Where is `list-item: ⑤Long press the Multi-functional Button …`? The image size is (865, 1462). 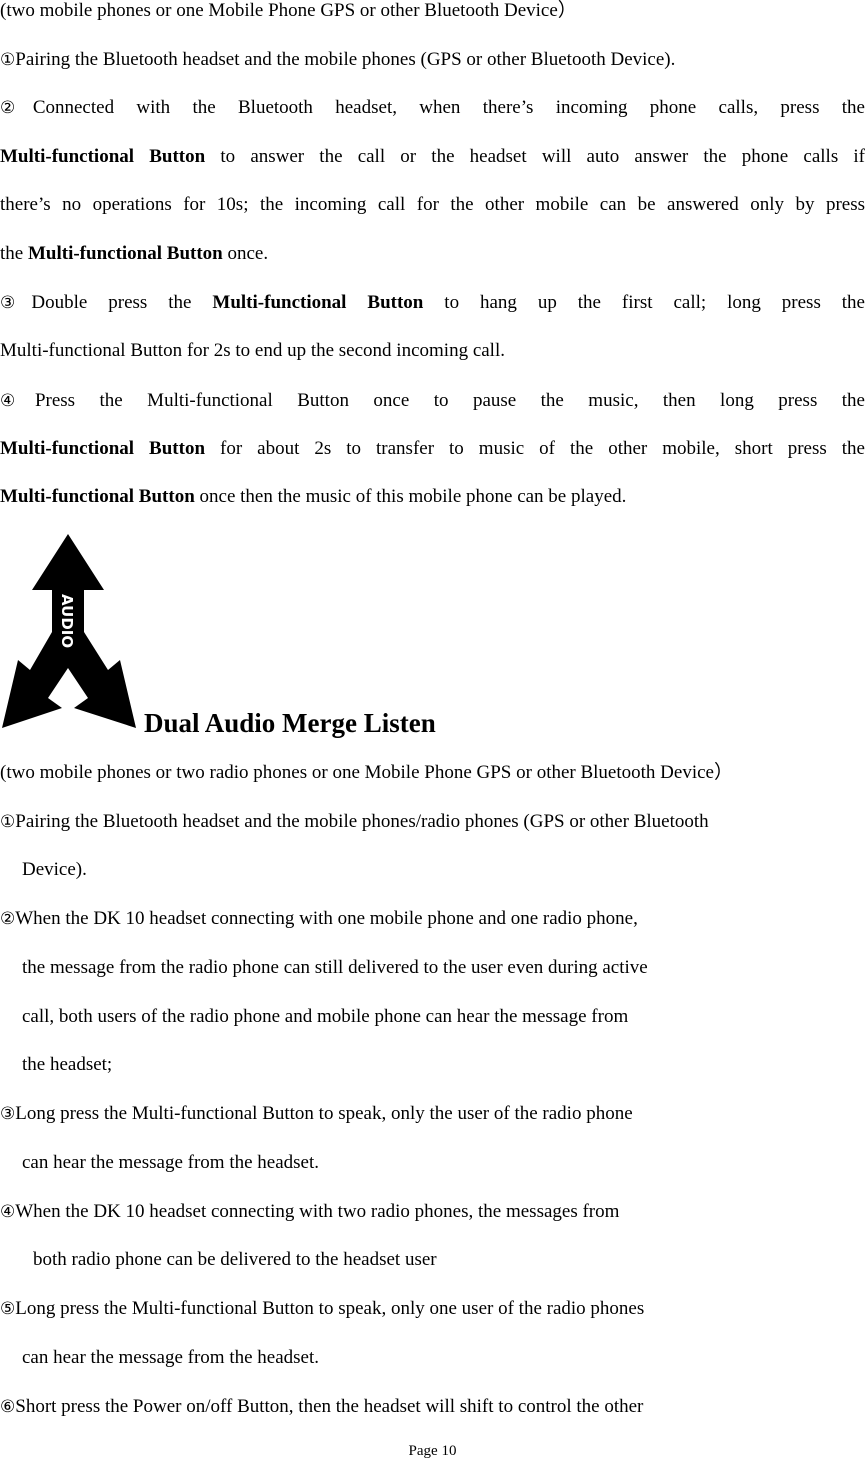 list-item: ⑤Long press the Multi-functional Button … is located at coordinates (322, 1309).